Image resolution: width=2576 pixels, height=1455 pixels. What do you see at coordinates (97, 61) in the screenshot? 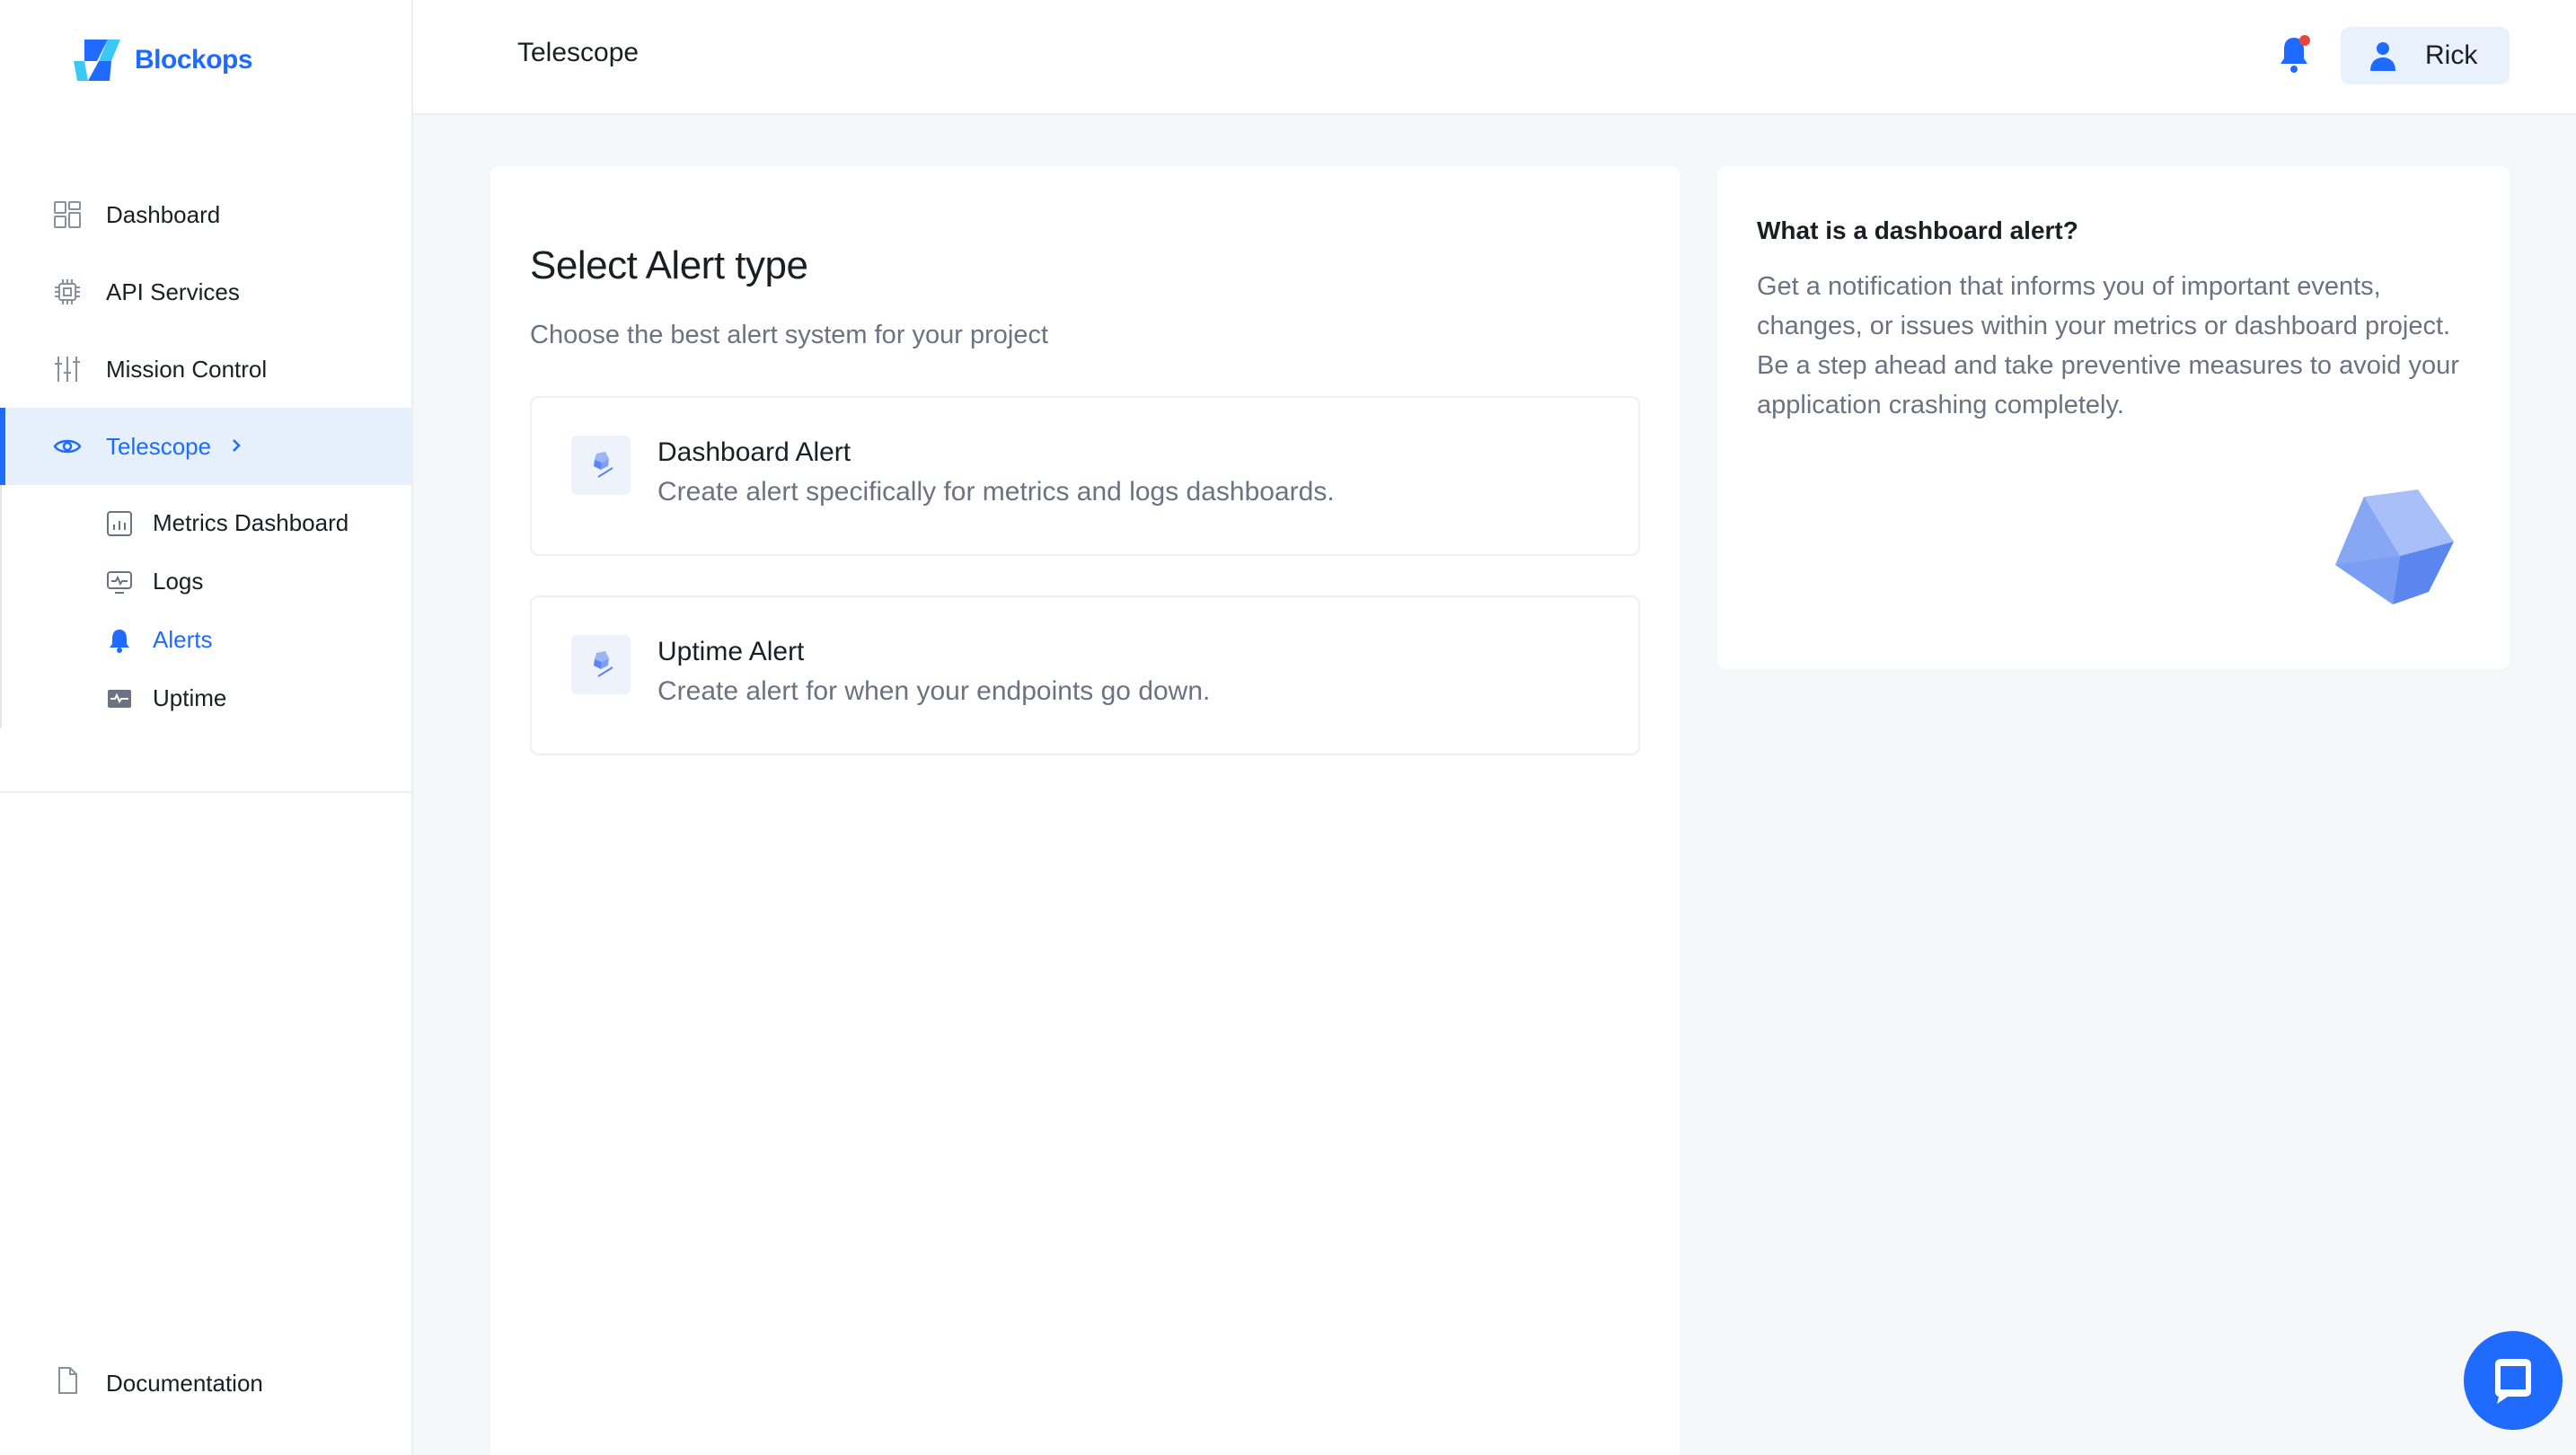
I see `blockops-logo-icon` at bounding box center [97, 61].